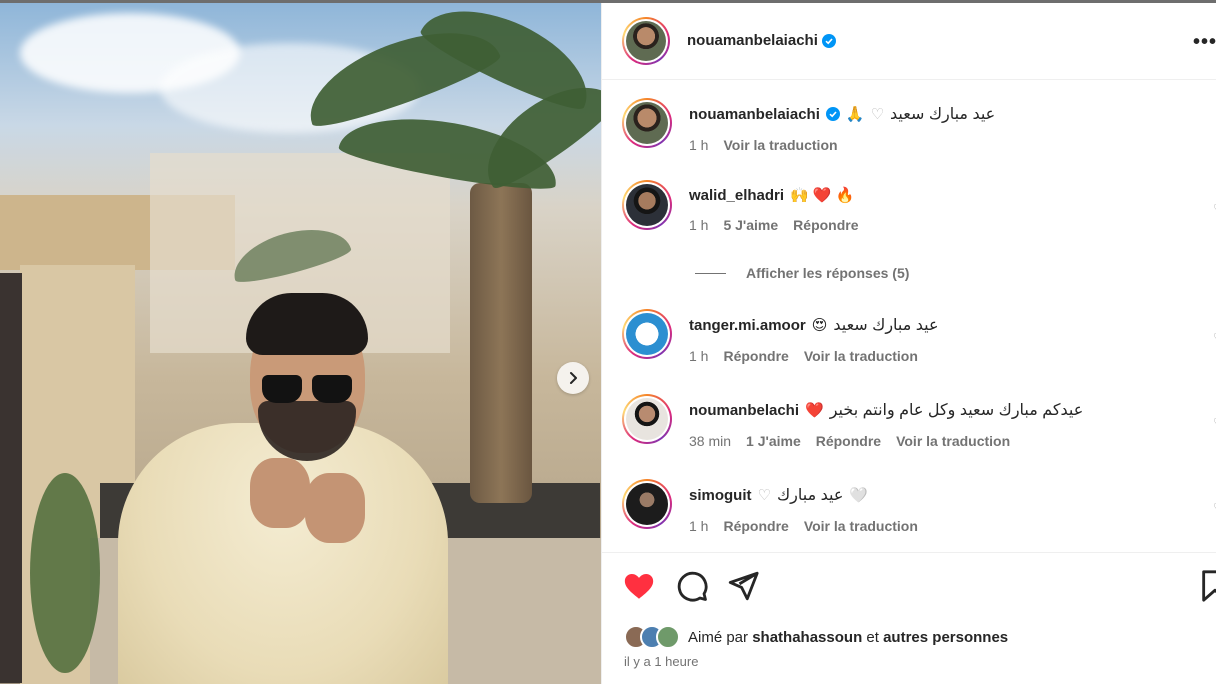  Describe the element at coordinates (945, 637) in the screenshot. I see `liked-by-others: autres personnes` at that location.